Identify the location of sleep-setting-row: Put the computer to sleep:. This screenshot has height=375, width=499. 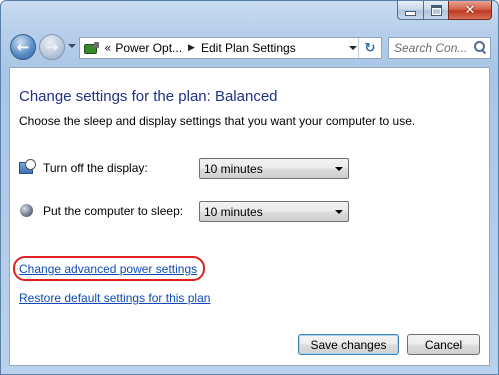
(101, 211).